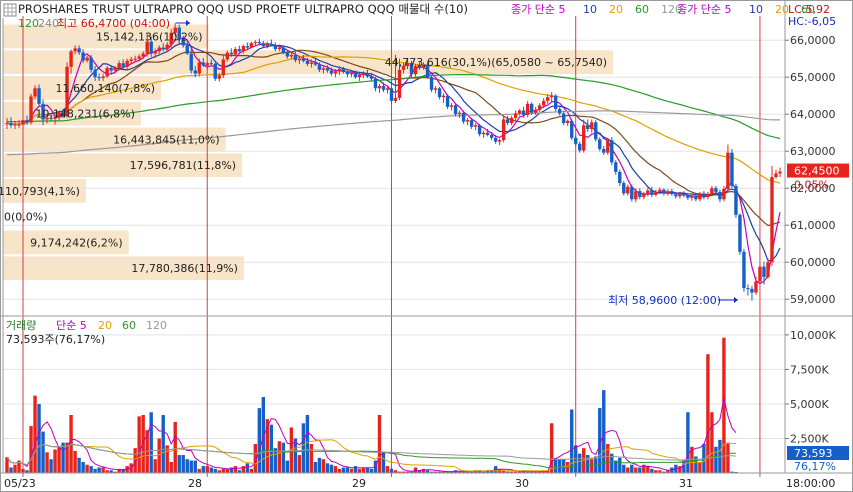  Describe the element at coordinates (184, 268) in the screenshot. I see `volume-profile-label: 17,780,386(11,9%)` at that location.